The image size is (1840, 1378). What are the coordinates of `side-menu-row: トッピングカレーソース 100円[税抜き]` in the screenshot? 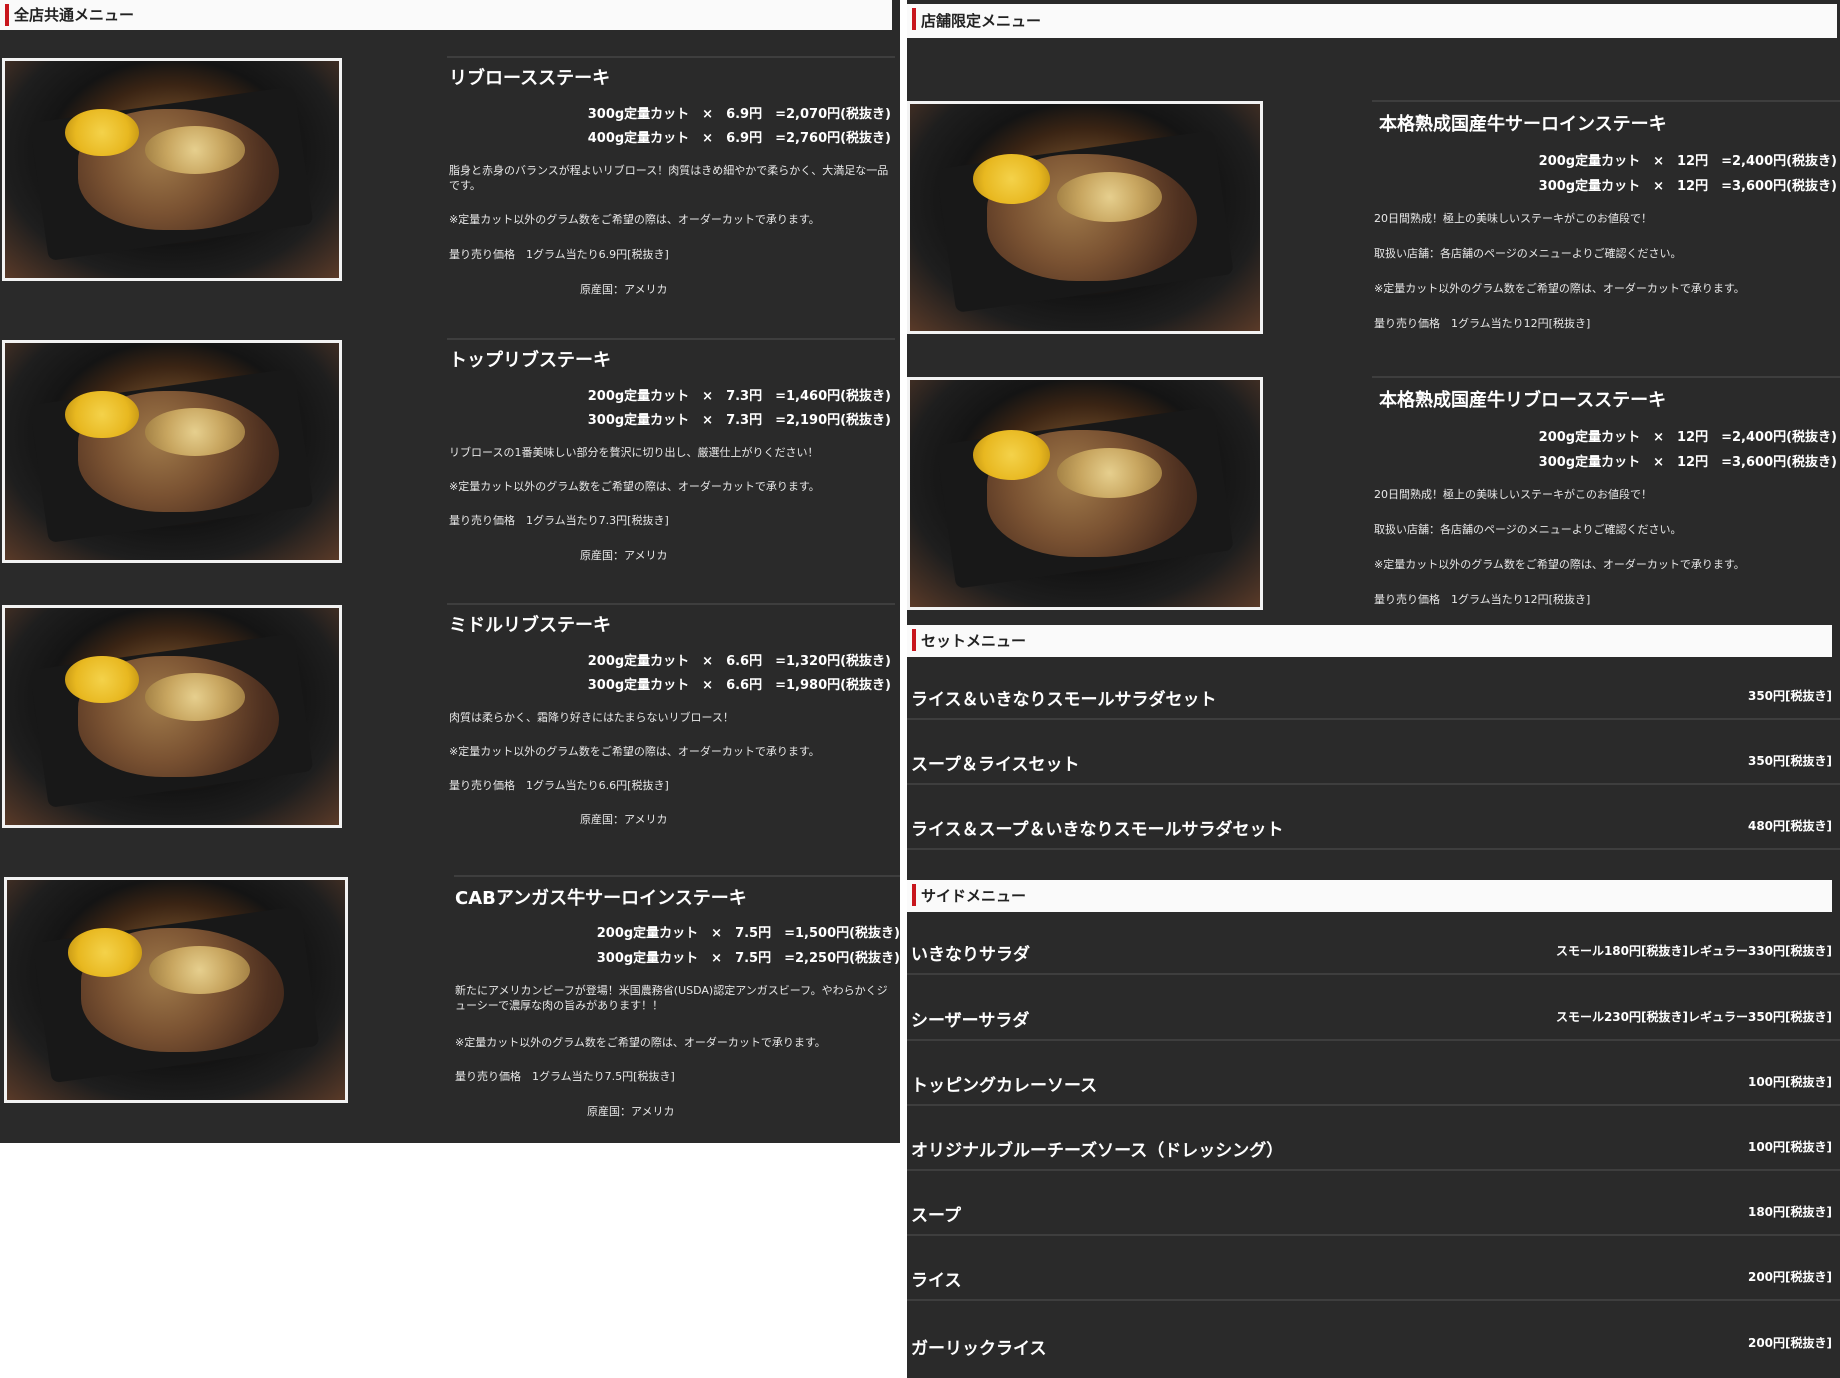 It's located at (1373, 1077).